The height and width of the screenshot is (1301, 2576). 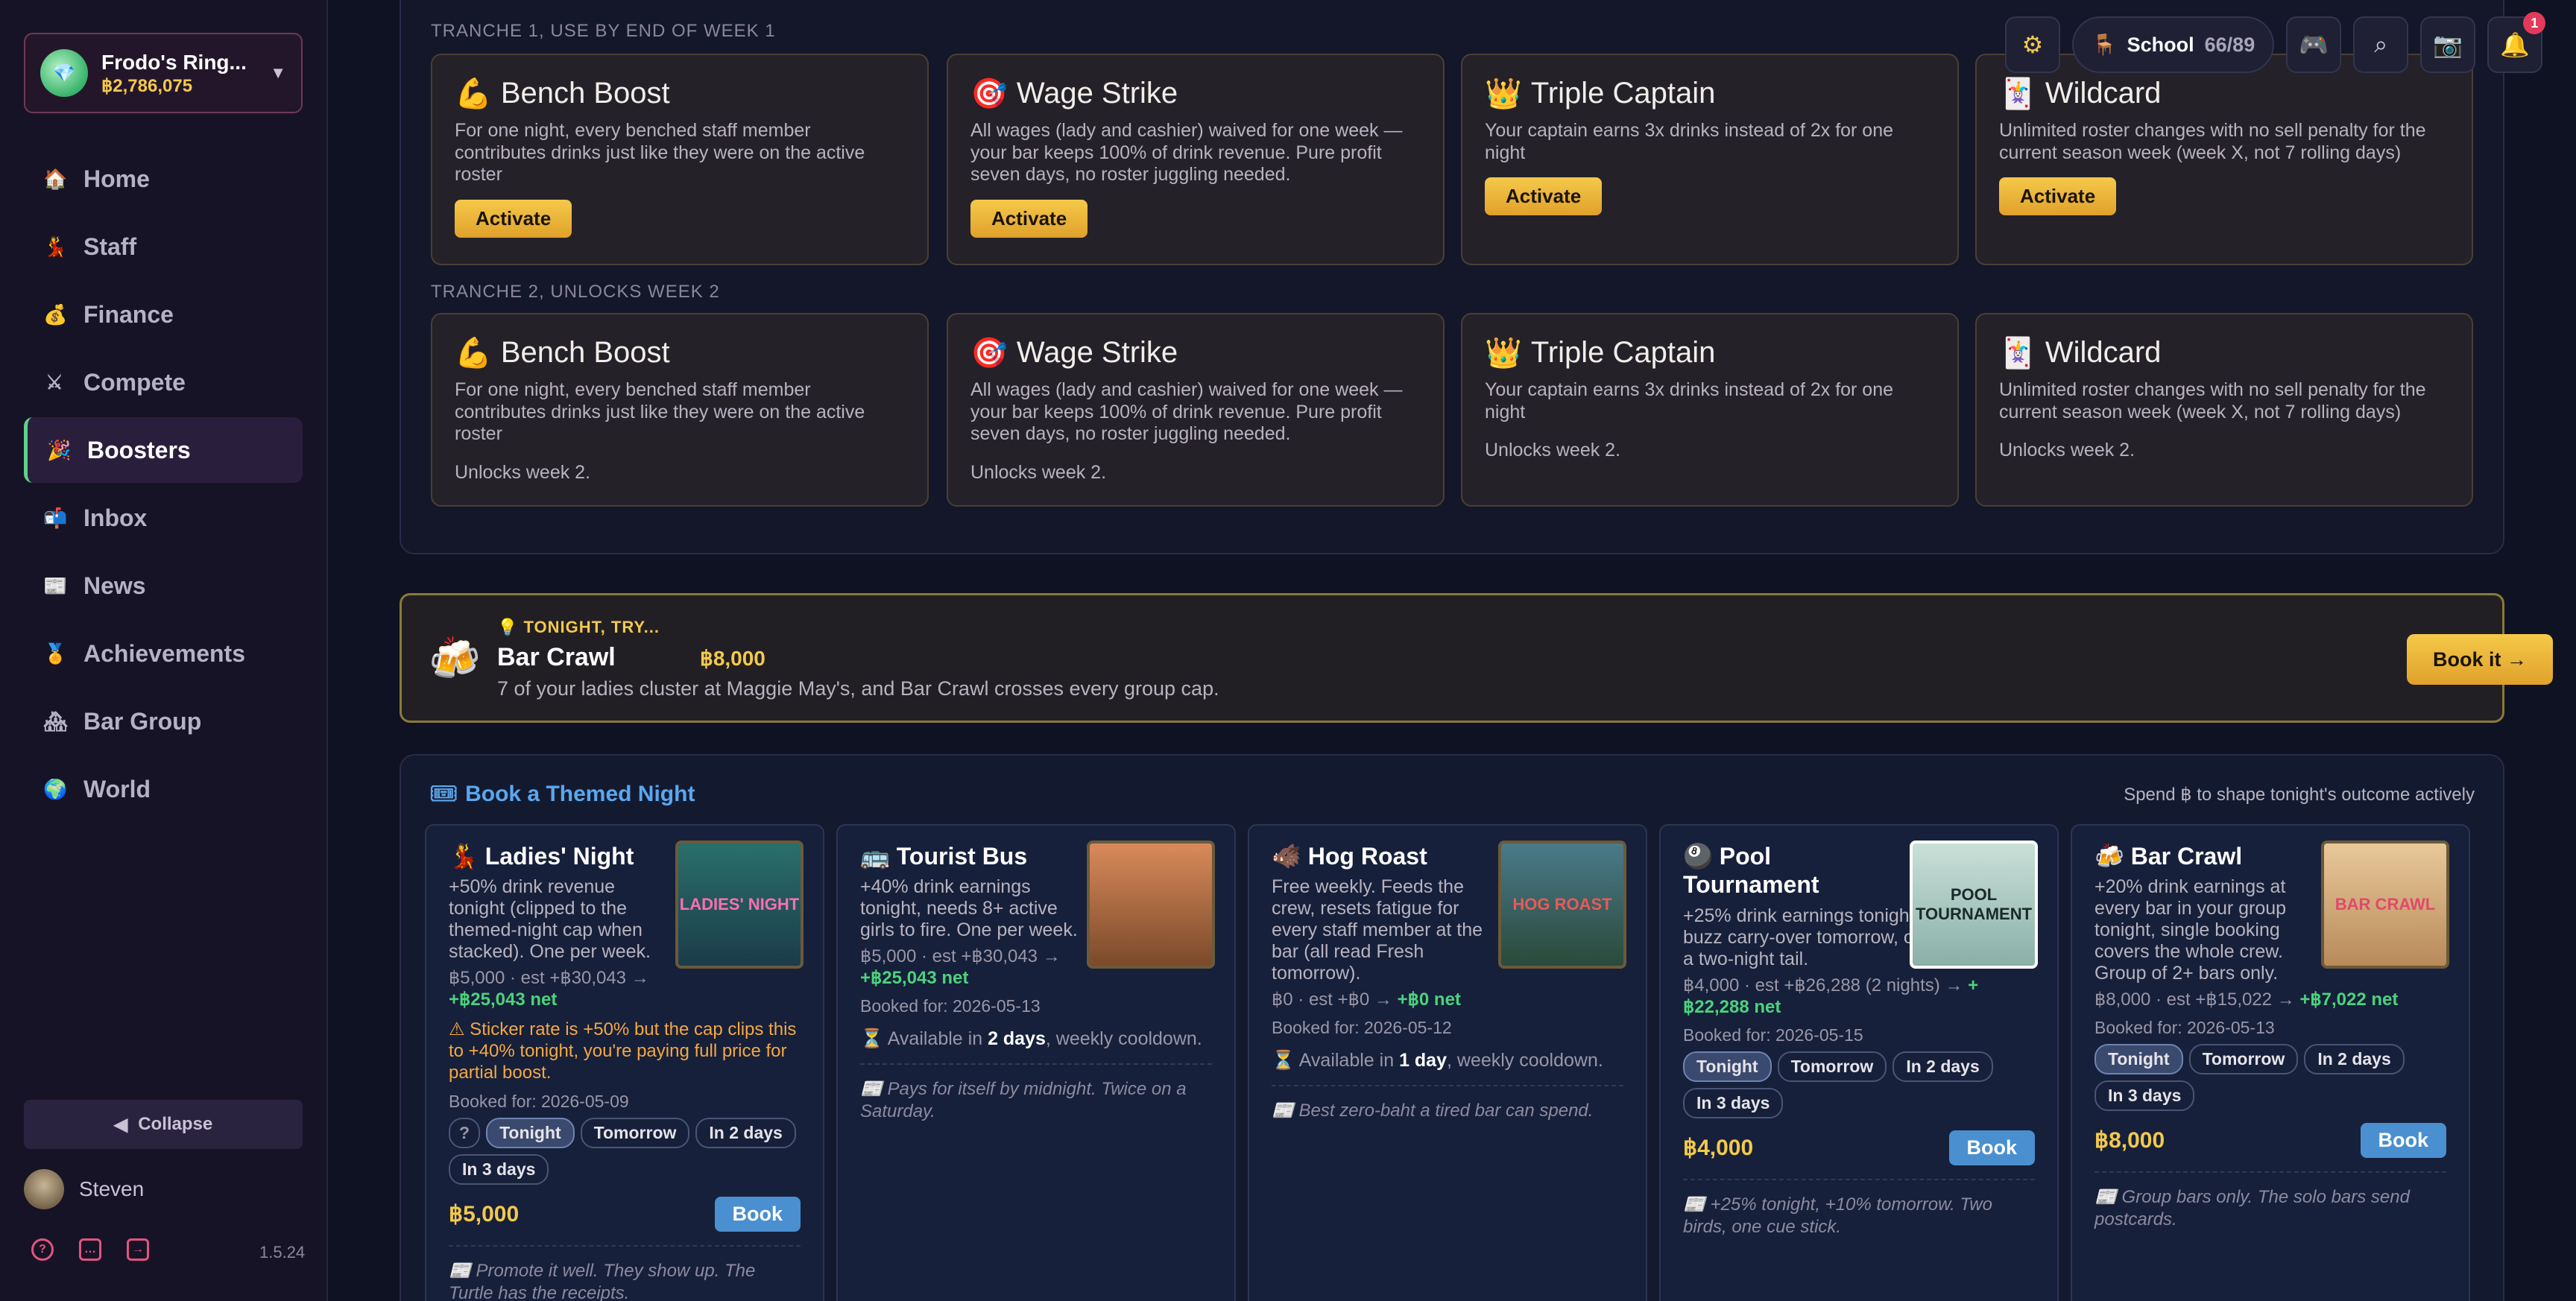 What do you see at coordinates (2448, 44) in the screenshot?
I see `screenshot-button: 📷` at bounding box center [2448, 44].